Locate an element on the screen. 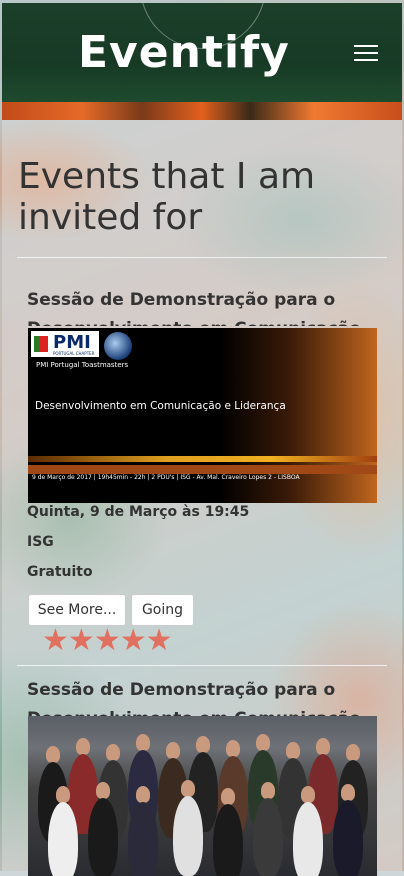  pmi-logo-subtext: PORTUGAL CHAPTER is located at coordinates (74, 353).